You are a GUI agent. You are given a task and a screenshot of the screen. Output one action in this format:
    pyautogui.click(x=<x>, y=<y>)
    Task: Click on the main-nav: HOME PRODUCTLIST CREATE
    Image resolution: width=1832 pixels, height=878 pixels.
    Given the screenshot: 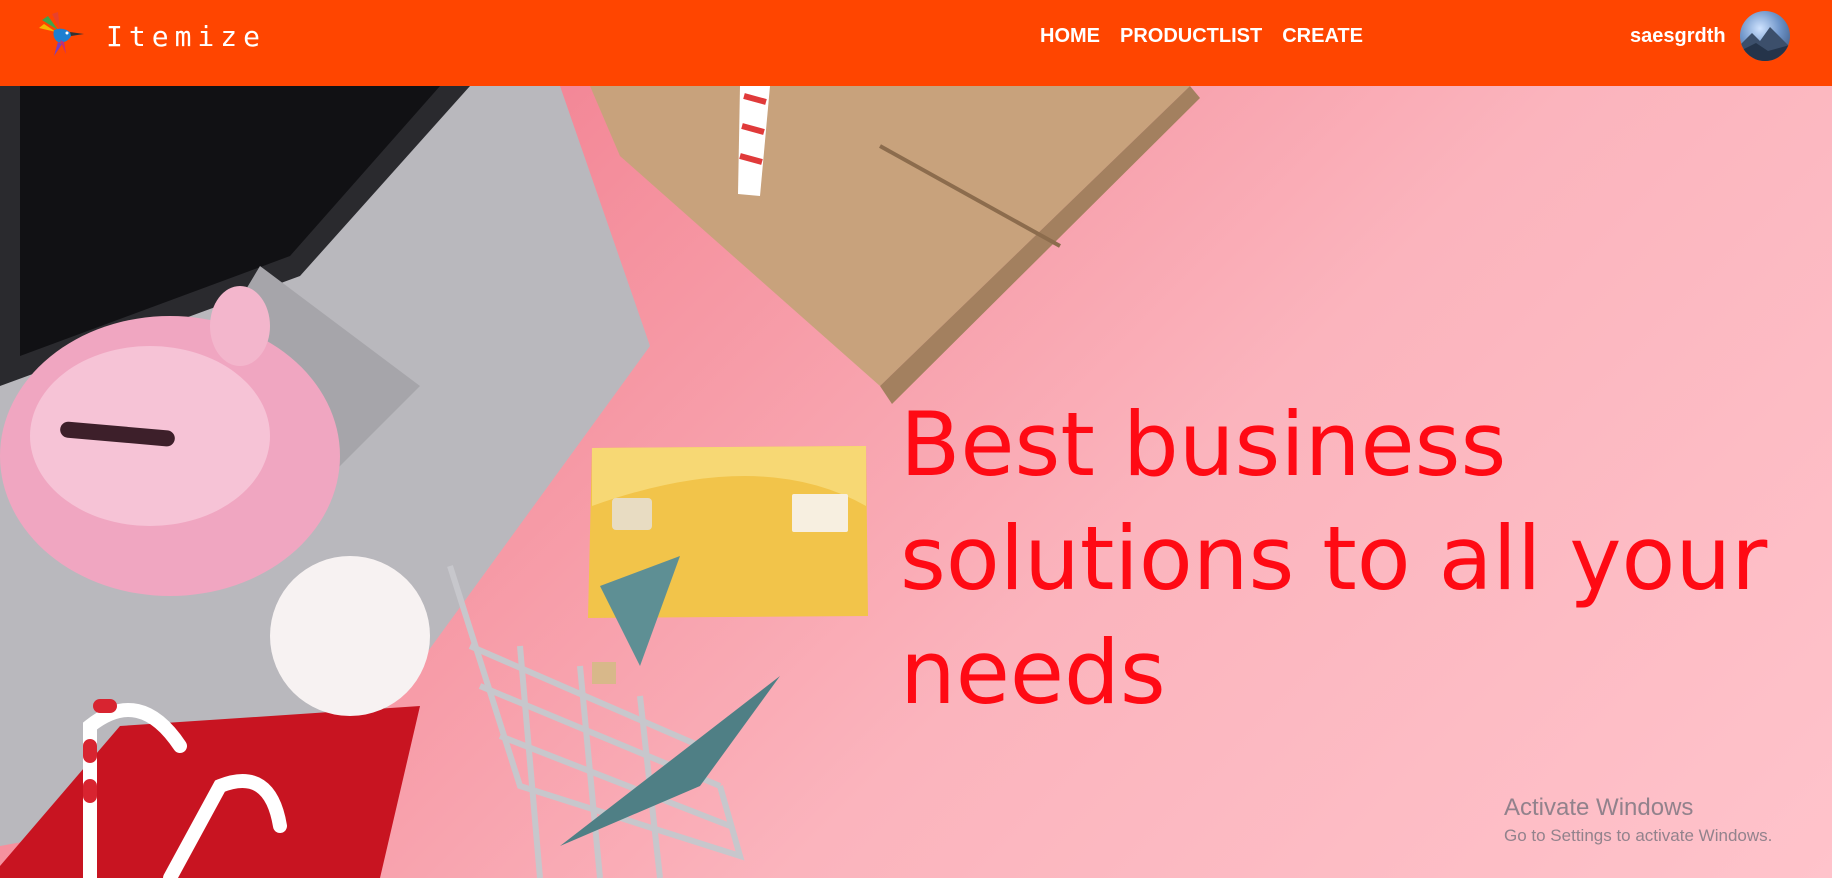 What is the action you would take?
    pyautogui.click(x=1201, y=36)
    